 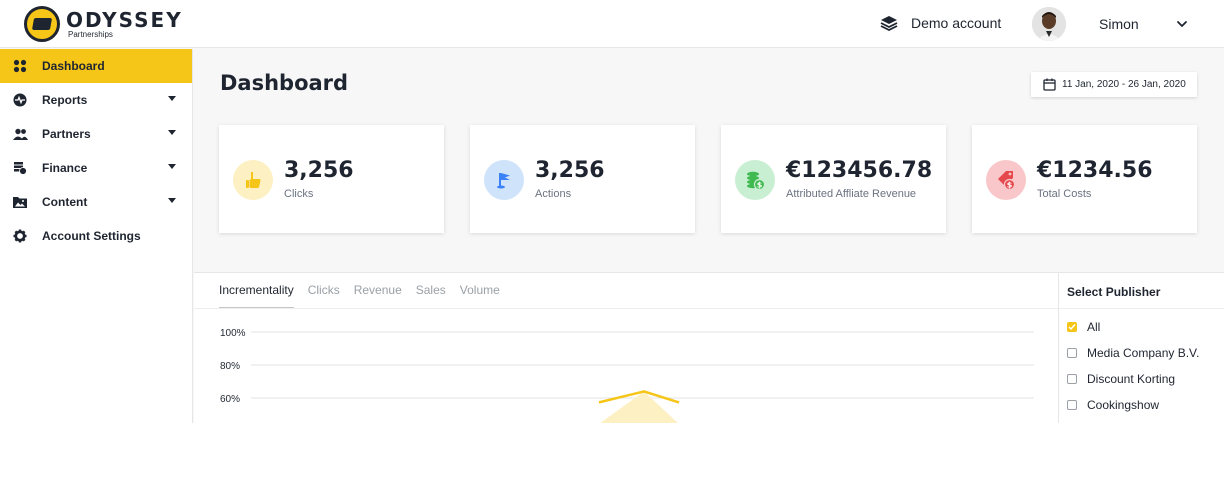 I want to click on stat-label: Attributed Affliate Revenue, so click(x=851, y=194).